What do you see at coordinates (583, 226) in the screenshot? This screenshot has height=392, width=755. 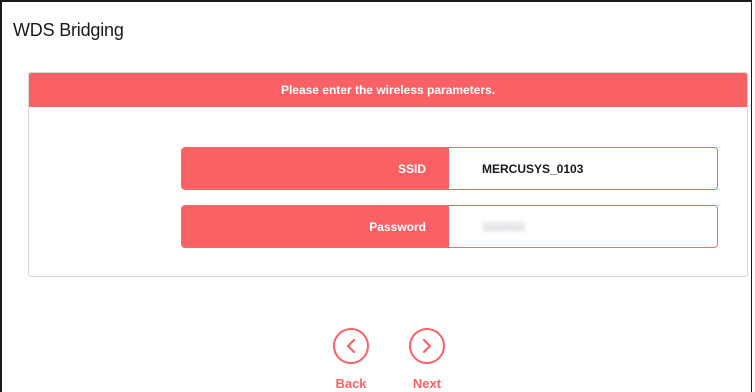 I see `password-input: 11111111` at bounding box center [583, 226].